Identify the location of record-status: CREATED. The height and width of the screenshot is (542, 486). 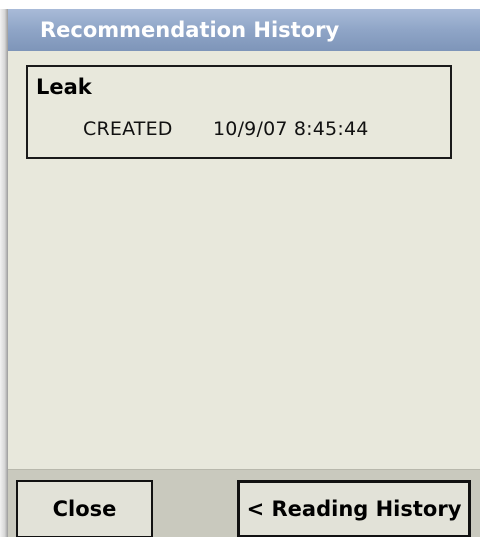
(128, 129).